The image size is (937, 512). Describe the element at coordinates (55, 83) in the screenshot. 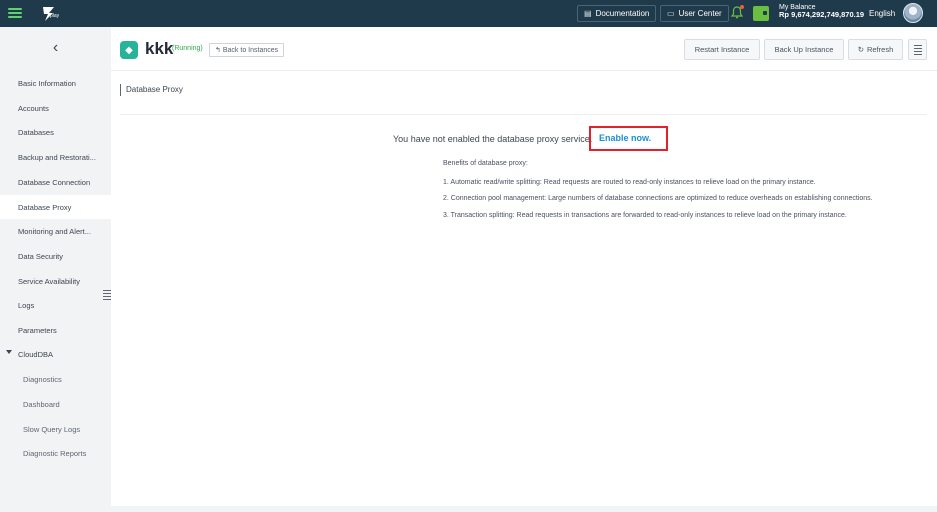

I see `sidebar-item-basic-information: Basic Information` at that location.